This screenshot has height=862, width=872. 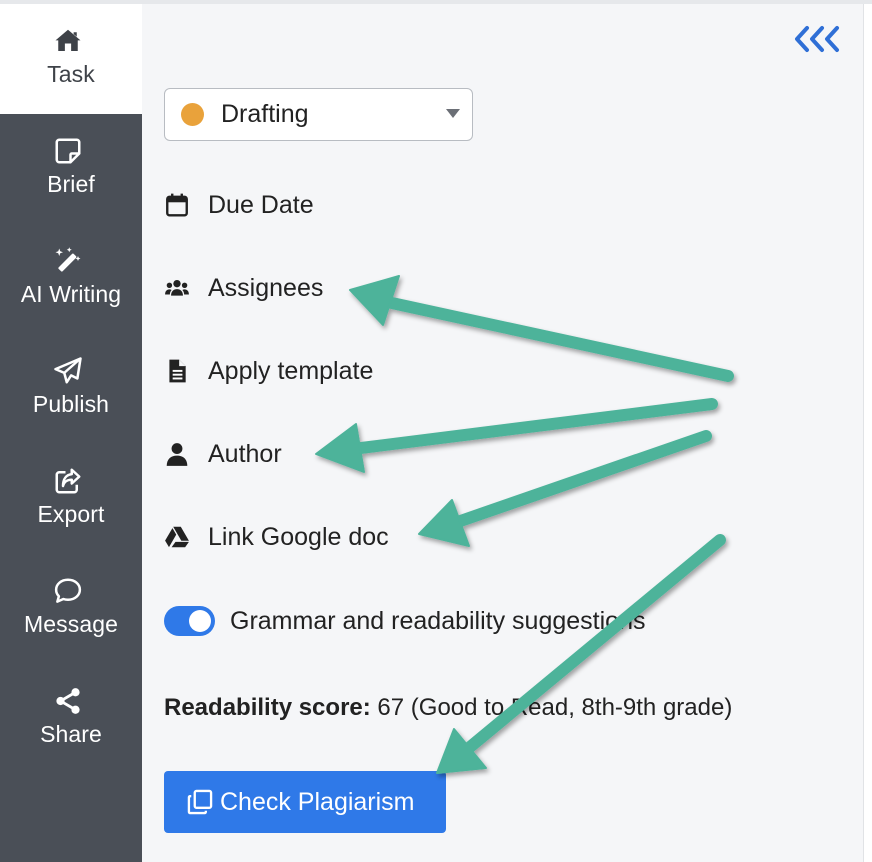 What do you see at coordinates (245, 454) in the screenshot?
I see `author-label: Author` at bounding box center [245, 454].